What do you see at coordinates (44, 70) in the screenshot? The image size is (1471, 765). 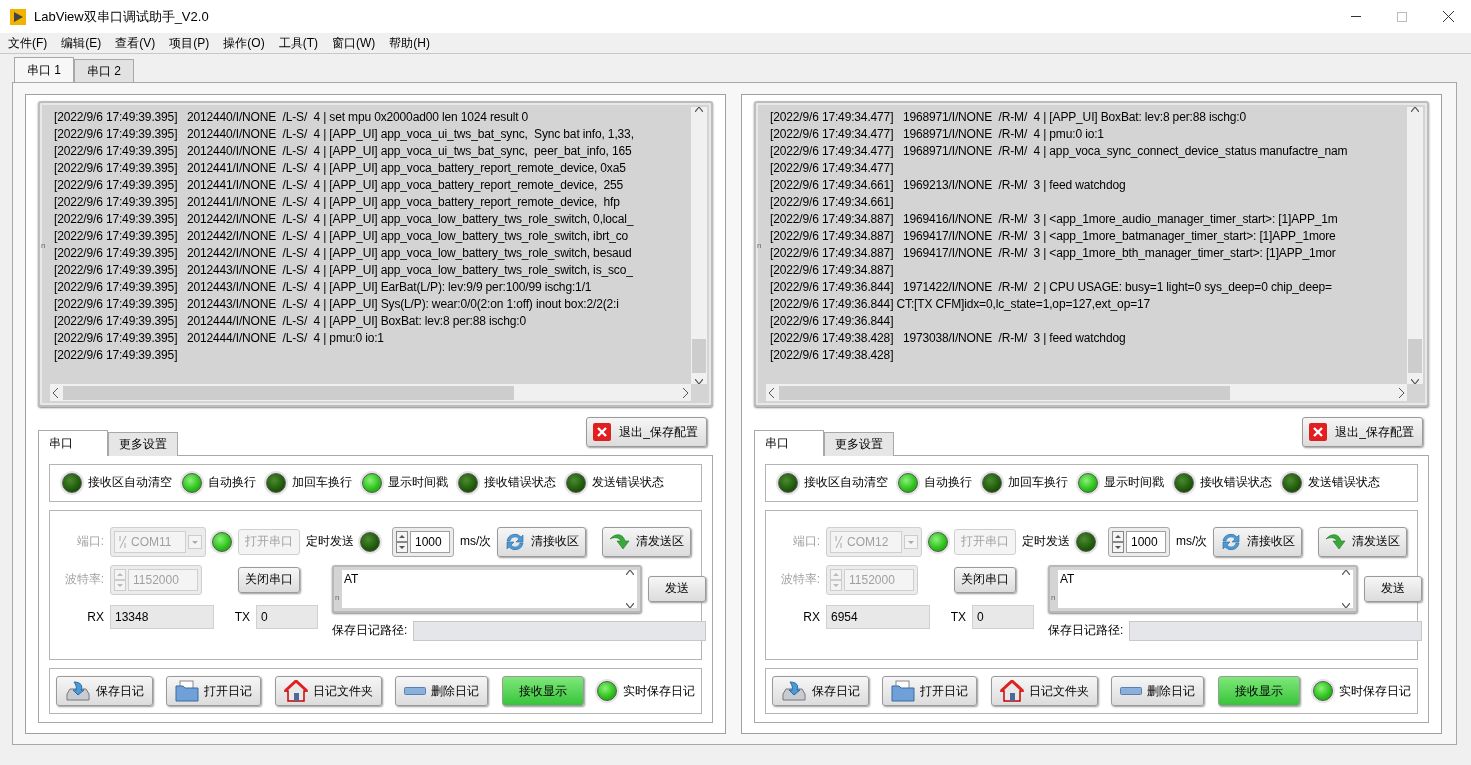 I see `port-tab: 串口 1` at bounding box center [44, 70].